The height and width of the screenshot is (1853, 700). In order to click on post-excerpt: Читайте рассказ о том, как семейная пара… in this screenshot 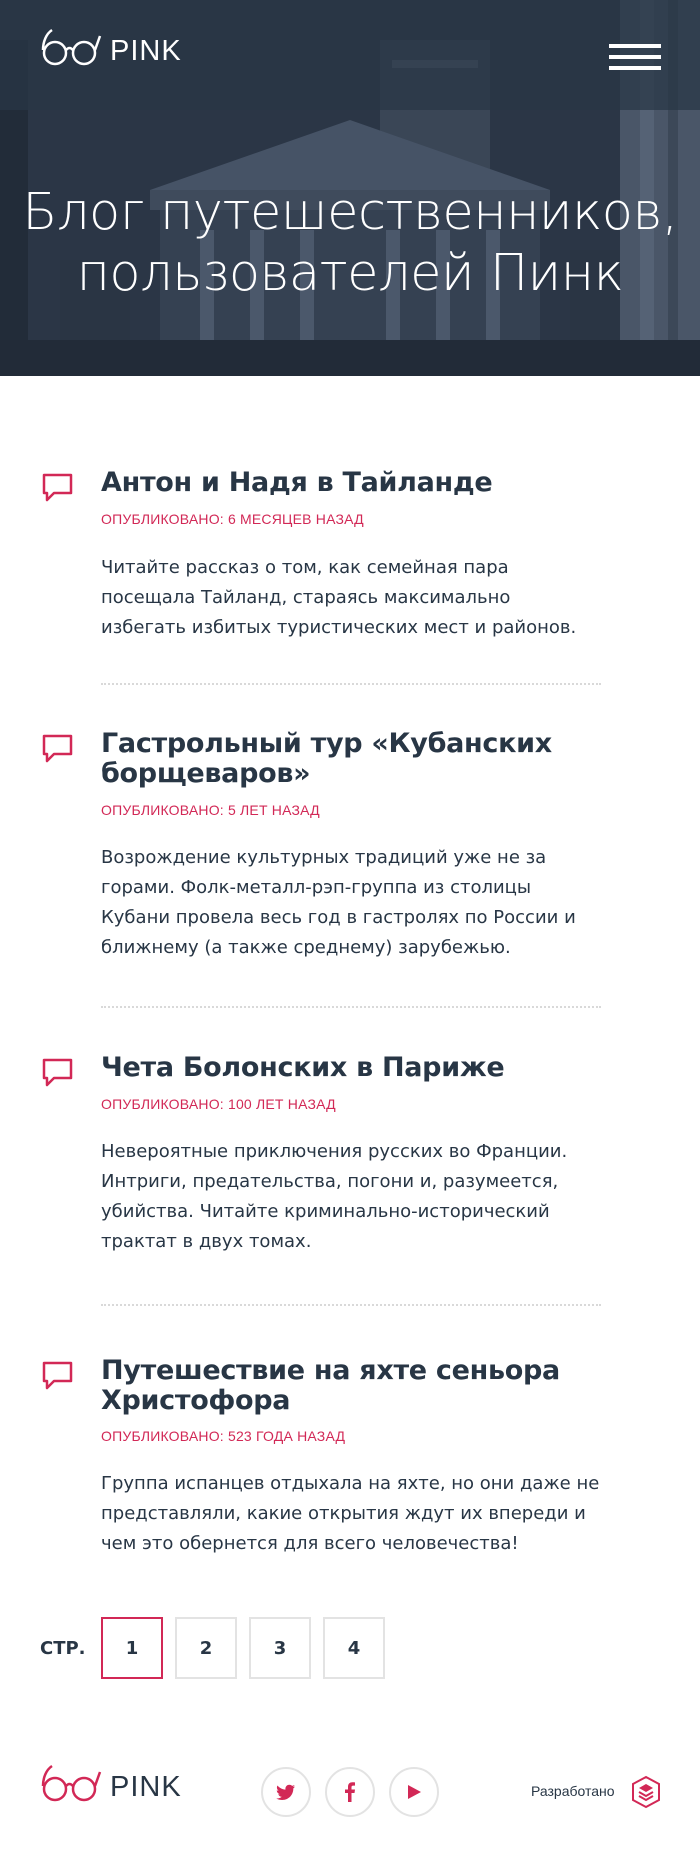, I will do `click(339, 597)`.